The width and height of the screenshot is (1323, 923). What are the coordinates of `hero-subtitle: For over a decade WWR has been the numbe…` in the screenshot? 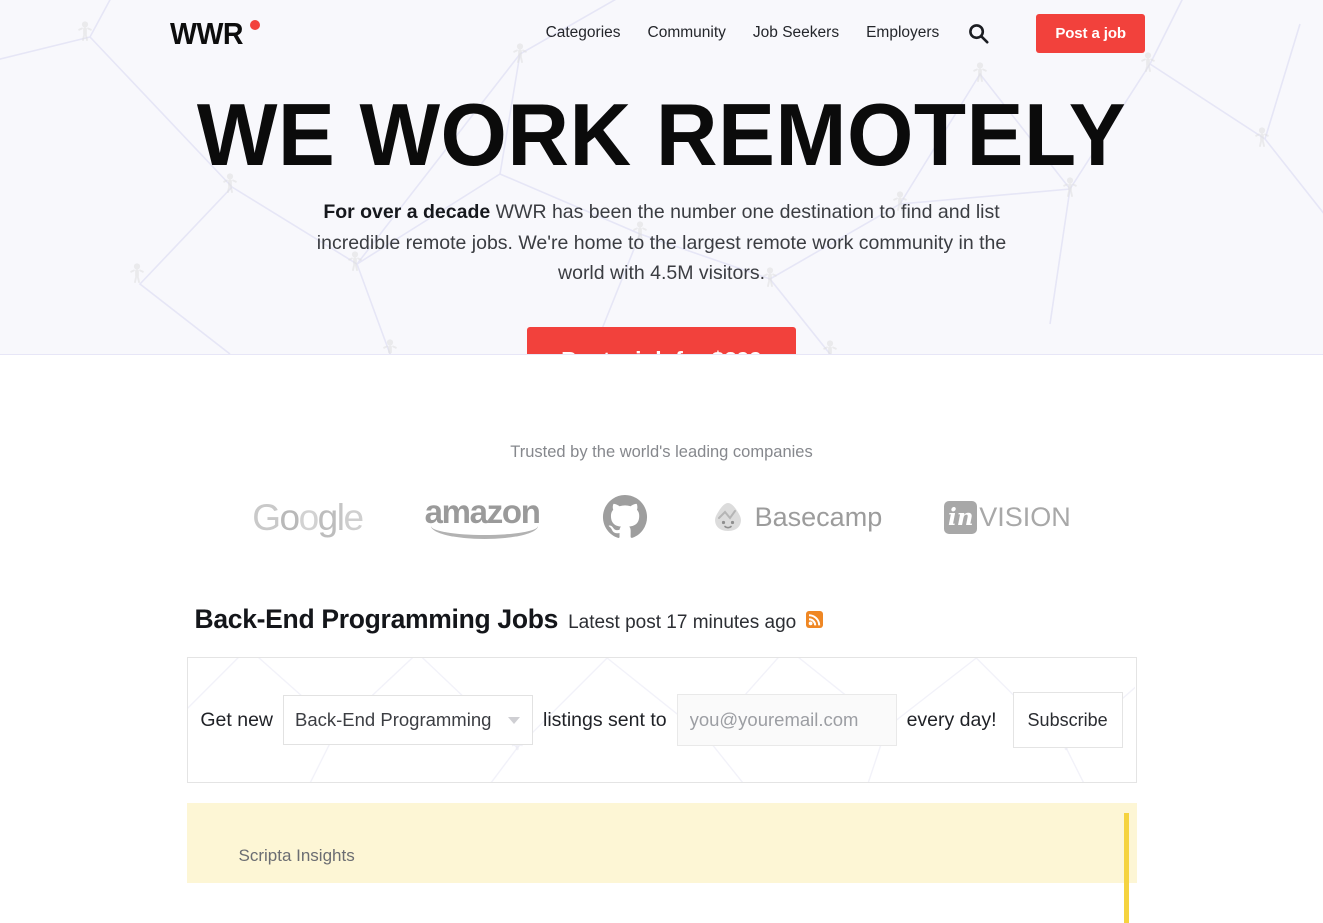 It's located at (662, 243).